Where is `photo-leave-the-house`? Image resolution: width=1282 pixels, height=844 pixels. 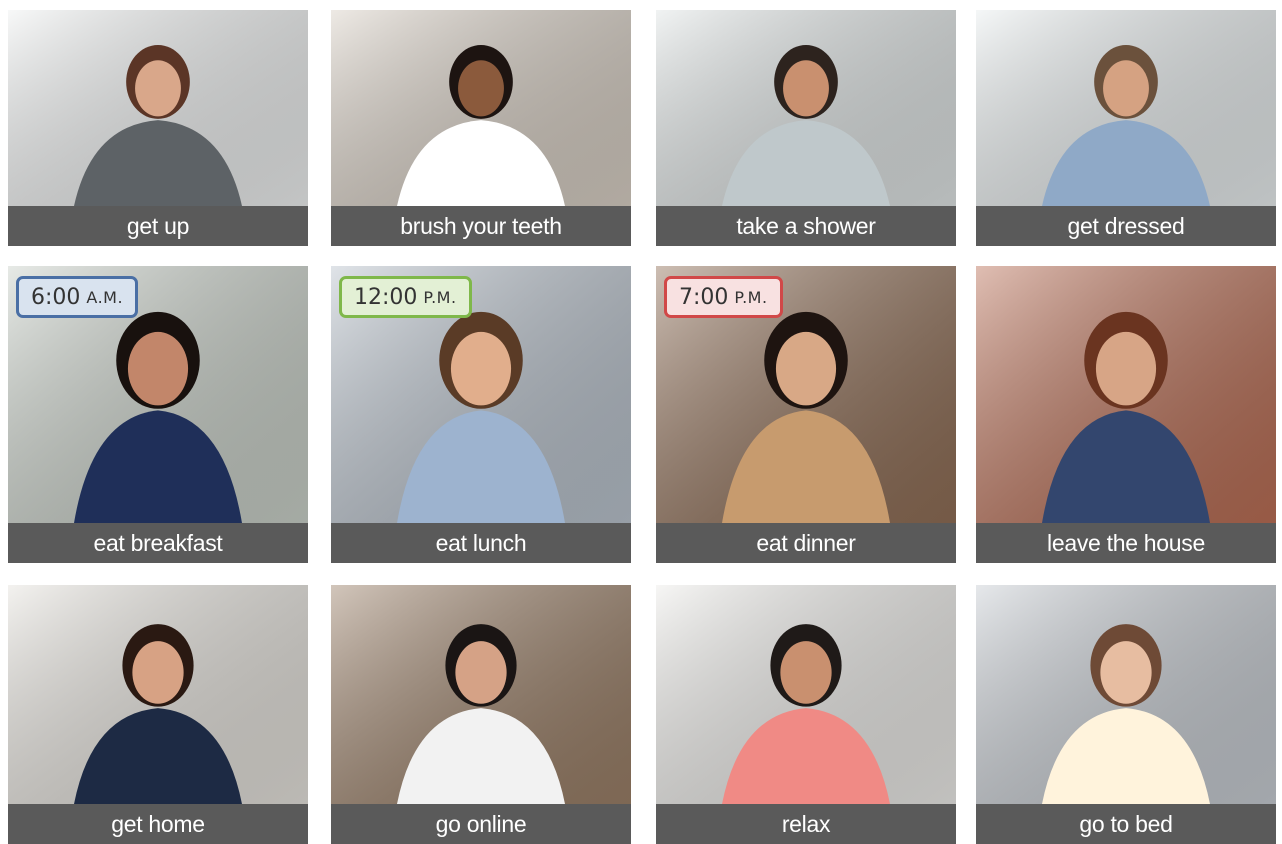
photo-leave-the-house is located at coordinates (1126, 394).